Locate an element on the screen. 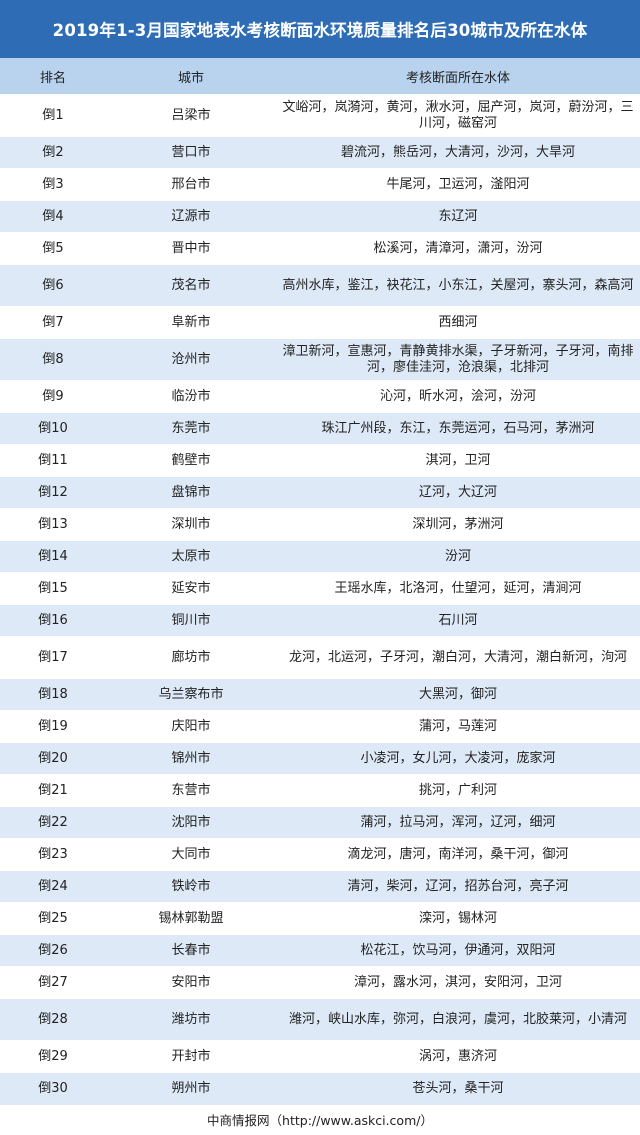  city-cell: 晋中市 is located at coordinates (191, 248).